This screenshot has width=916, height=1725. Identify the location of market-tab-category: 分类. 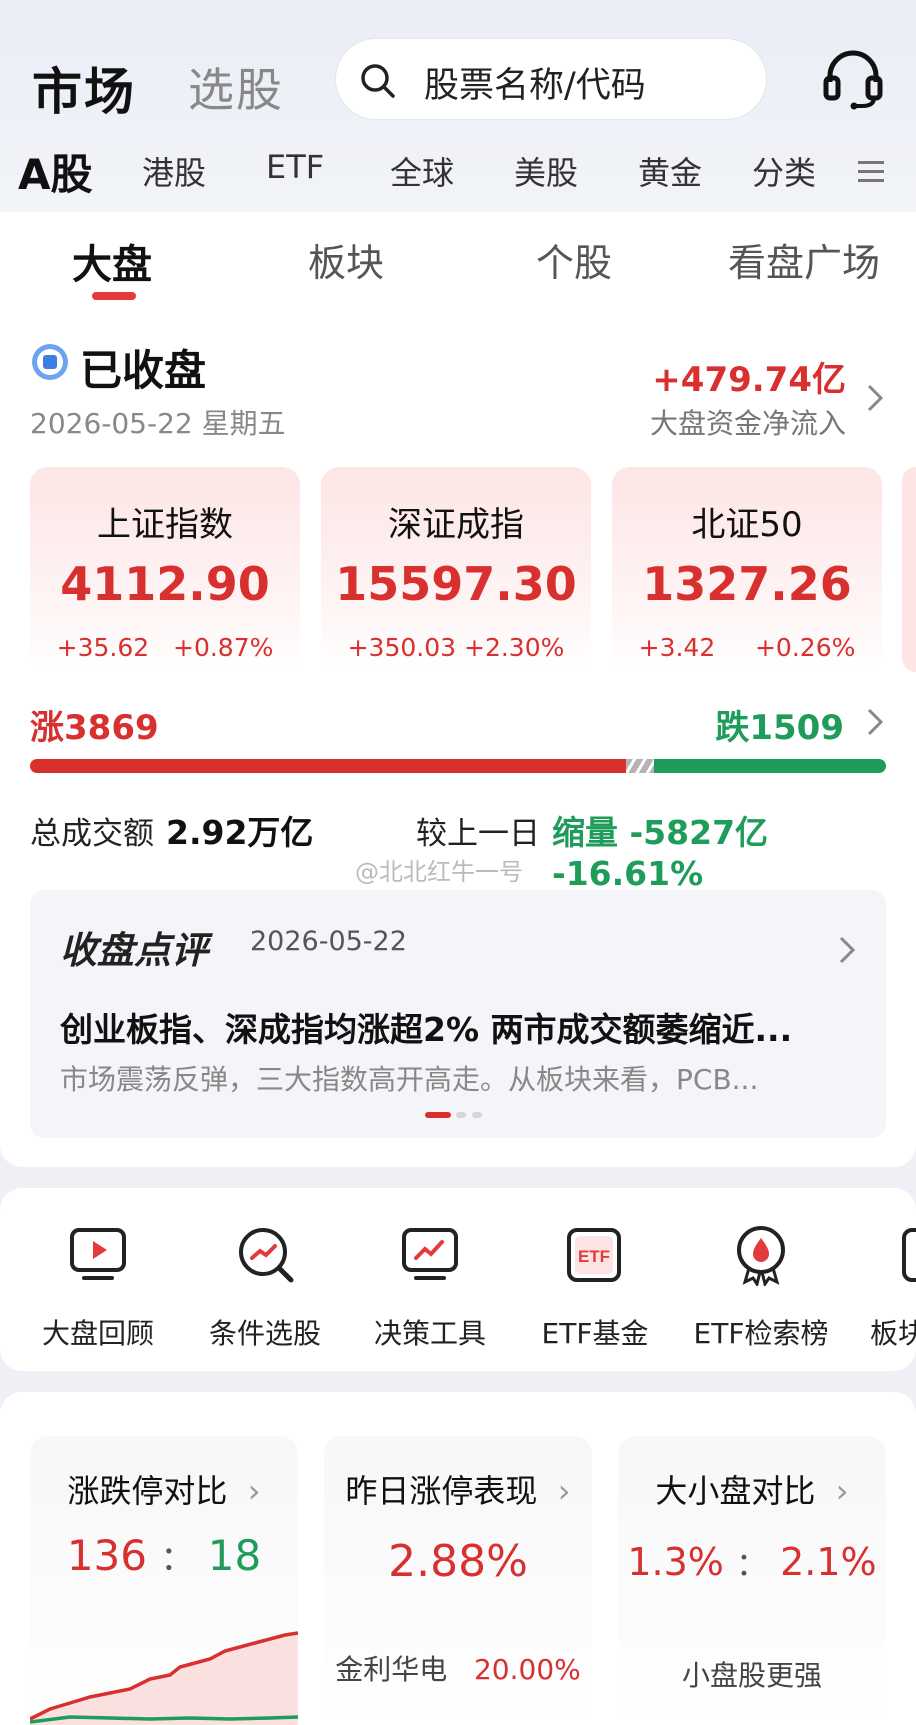
(784, 171).